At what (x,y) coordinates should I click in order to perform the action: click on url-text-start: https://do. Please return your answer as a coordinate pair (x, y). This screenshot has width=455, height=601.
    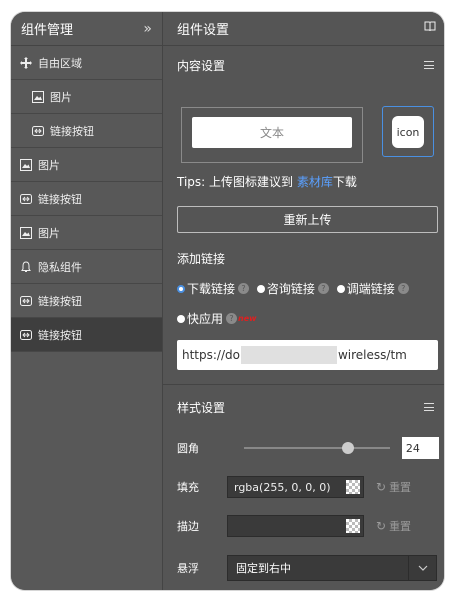
    Looking at the image, I should click on (211, 355).